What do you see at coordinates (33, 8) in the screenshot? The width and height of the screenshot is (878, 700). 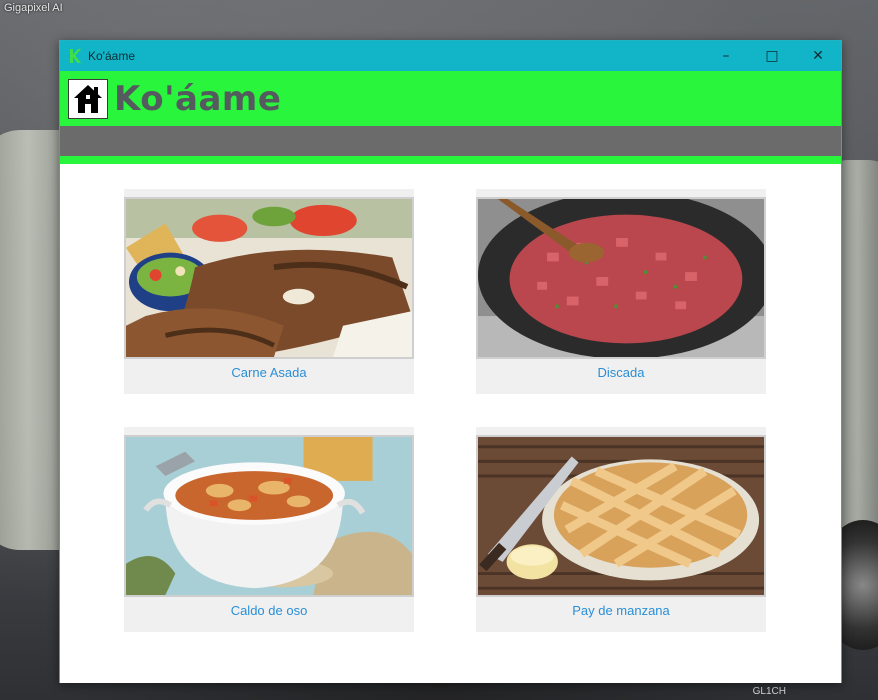 I see `desktop-label-top-left: Gigapixel AI` at bounding box center [33, 8].